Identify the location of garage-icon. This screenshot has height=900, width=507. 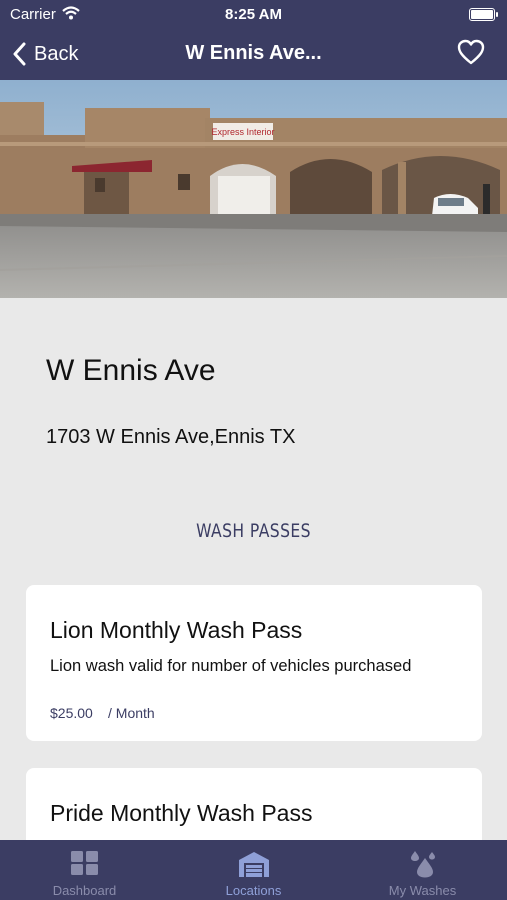
(253, 864).